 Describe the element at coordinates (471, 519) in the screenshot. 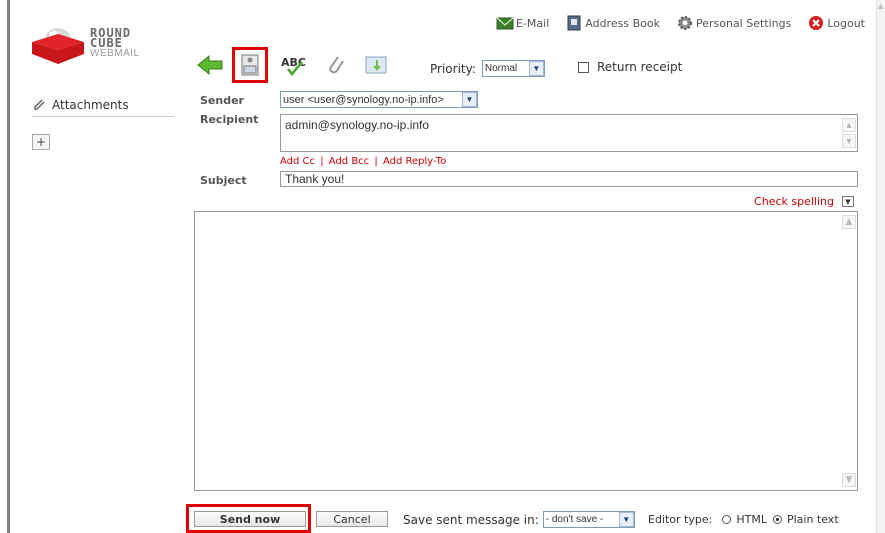

I see `save-sent-label: Save sent message in:` at that location.